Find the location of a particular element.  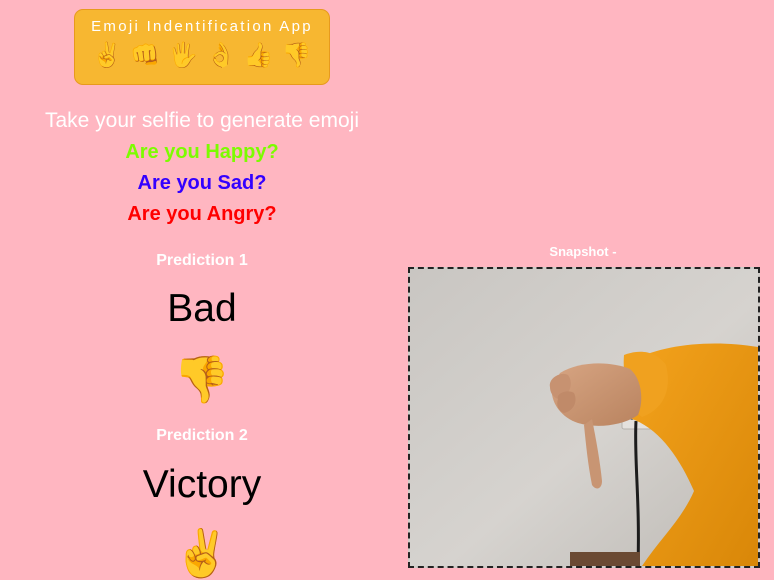

prediction-1-value: Bad is located at coordinates (202, 308).